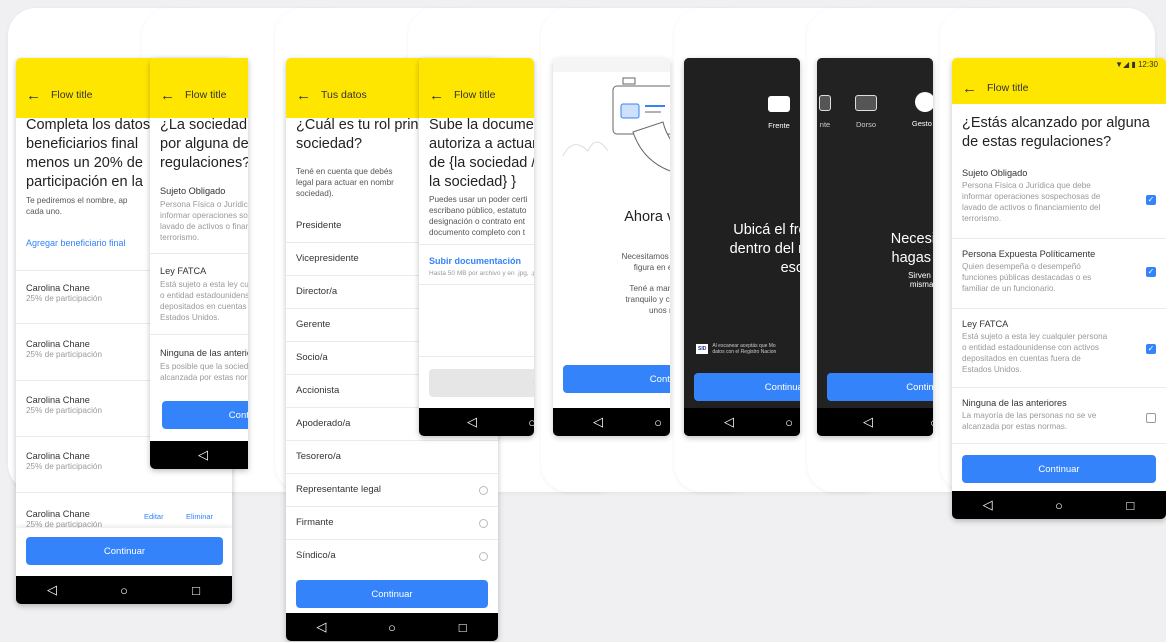 The width and height of the screenshot is (1166, 642). Describe the element at coordinates (481, 261) in the screenshot. I see `upload-link: Subir documentación` at that location.